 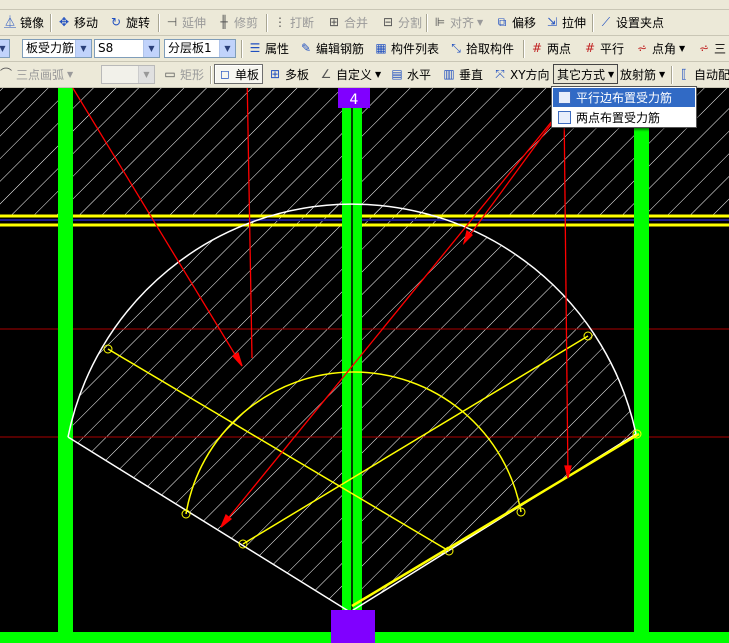 What do you see at coordinates (440, 22) in the screenshot?
I see `align-icon: ⊫` at bounding box center [440, 22].